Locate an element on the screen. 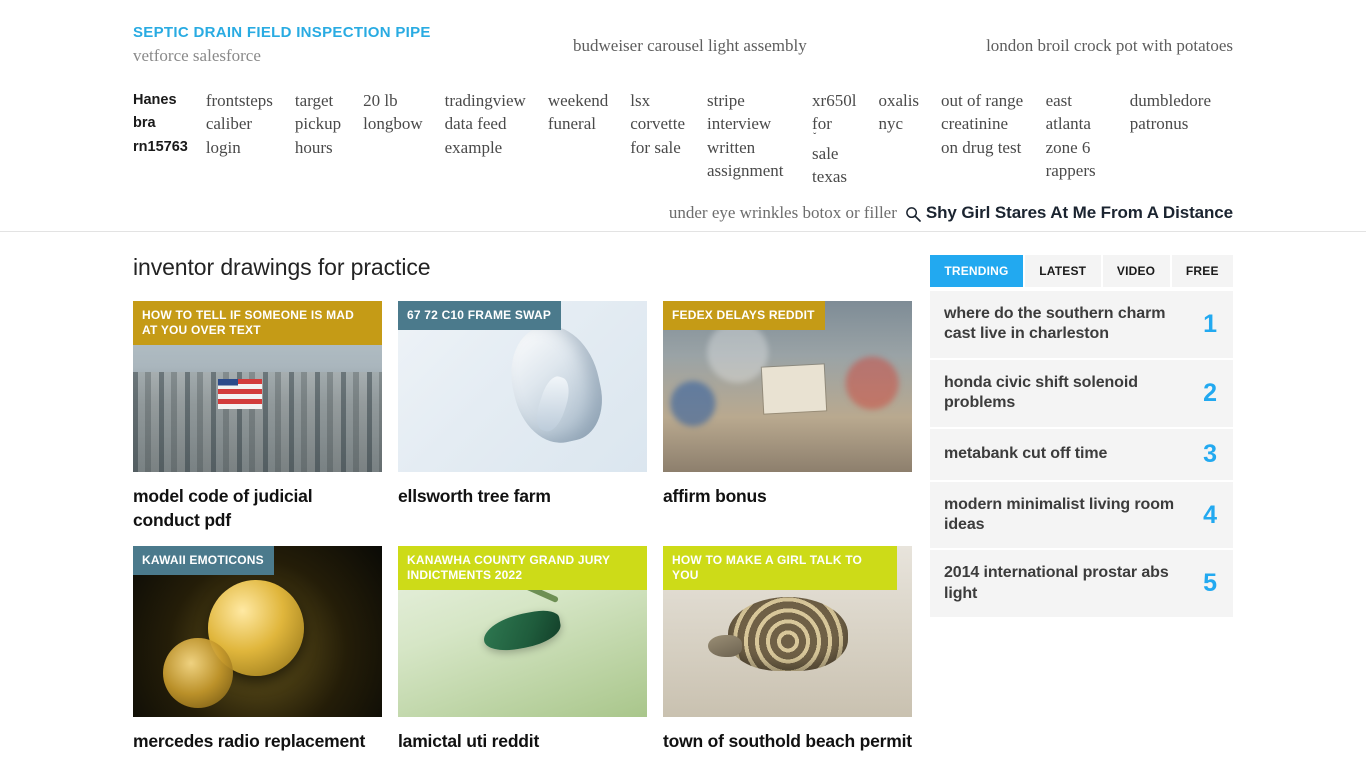  trending-item-rank: 1 is located at coordinates (1210, 323).